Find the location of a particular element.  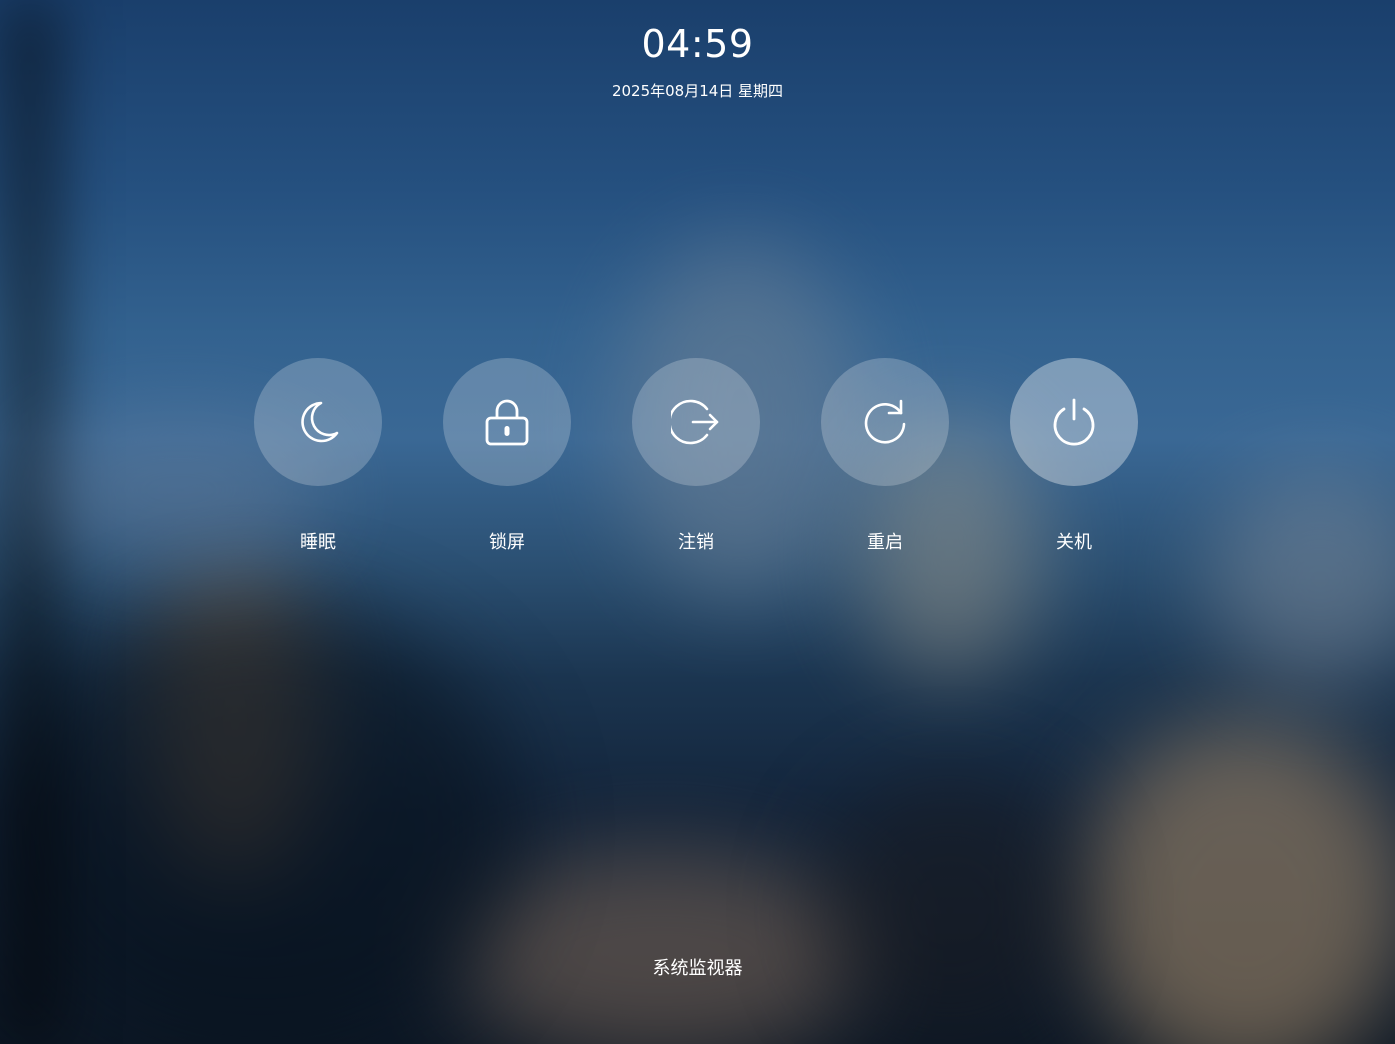

power-icon is located at coordinates (1074, 422).